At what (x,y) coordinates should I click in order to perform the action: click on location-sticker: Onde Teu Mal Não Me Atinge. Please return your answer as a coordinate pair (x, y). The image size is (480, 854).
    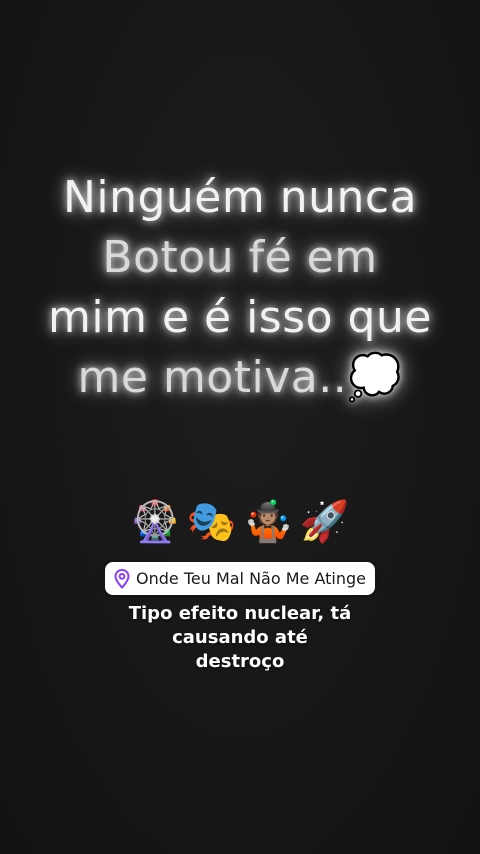
    Looking at the image, I should click on (240, 578).